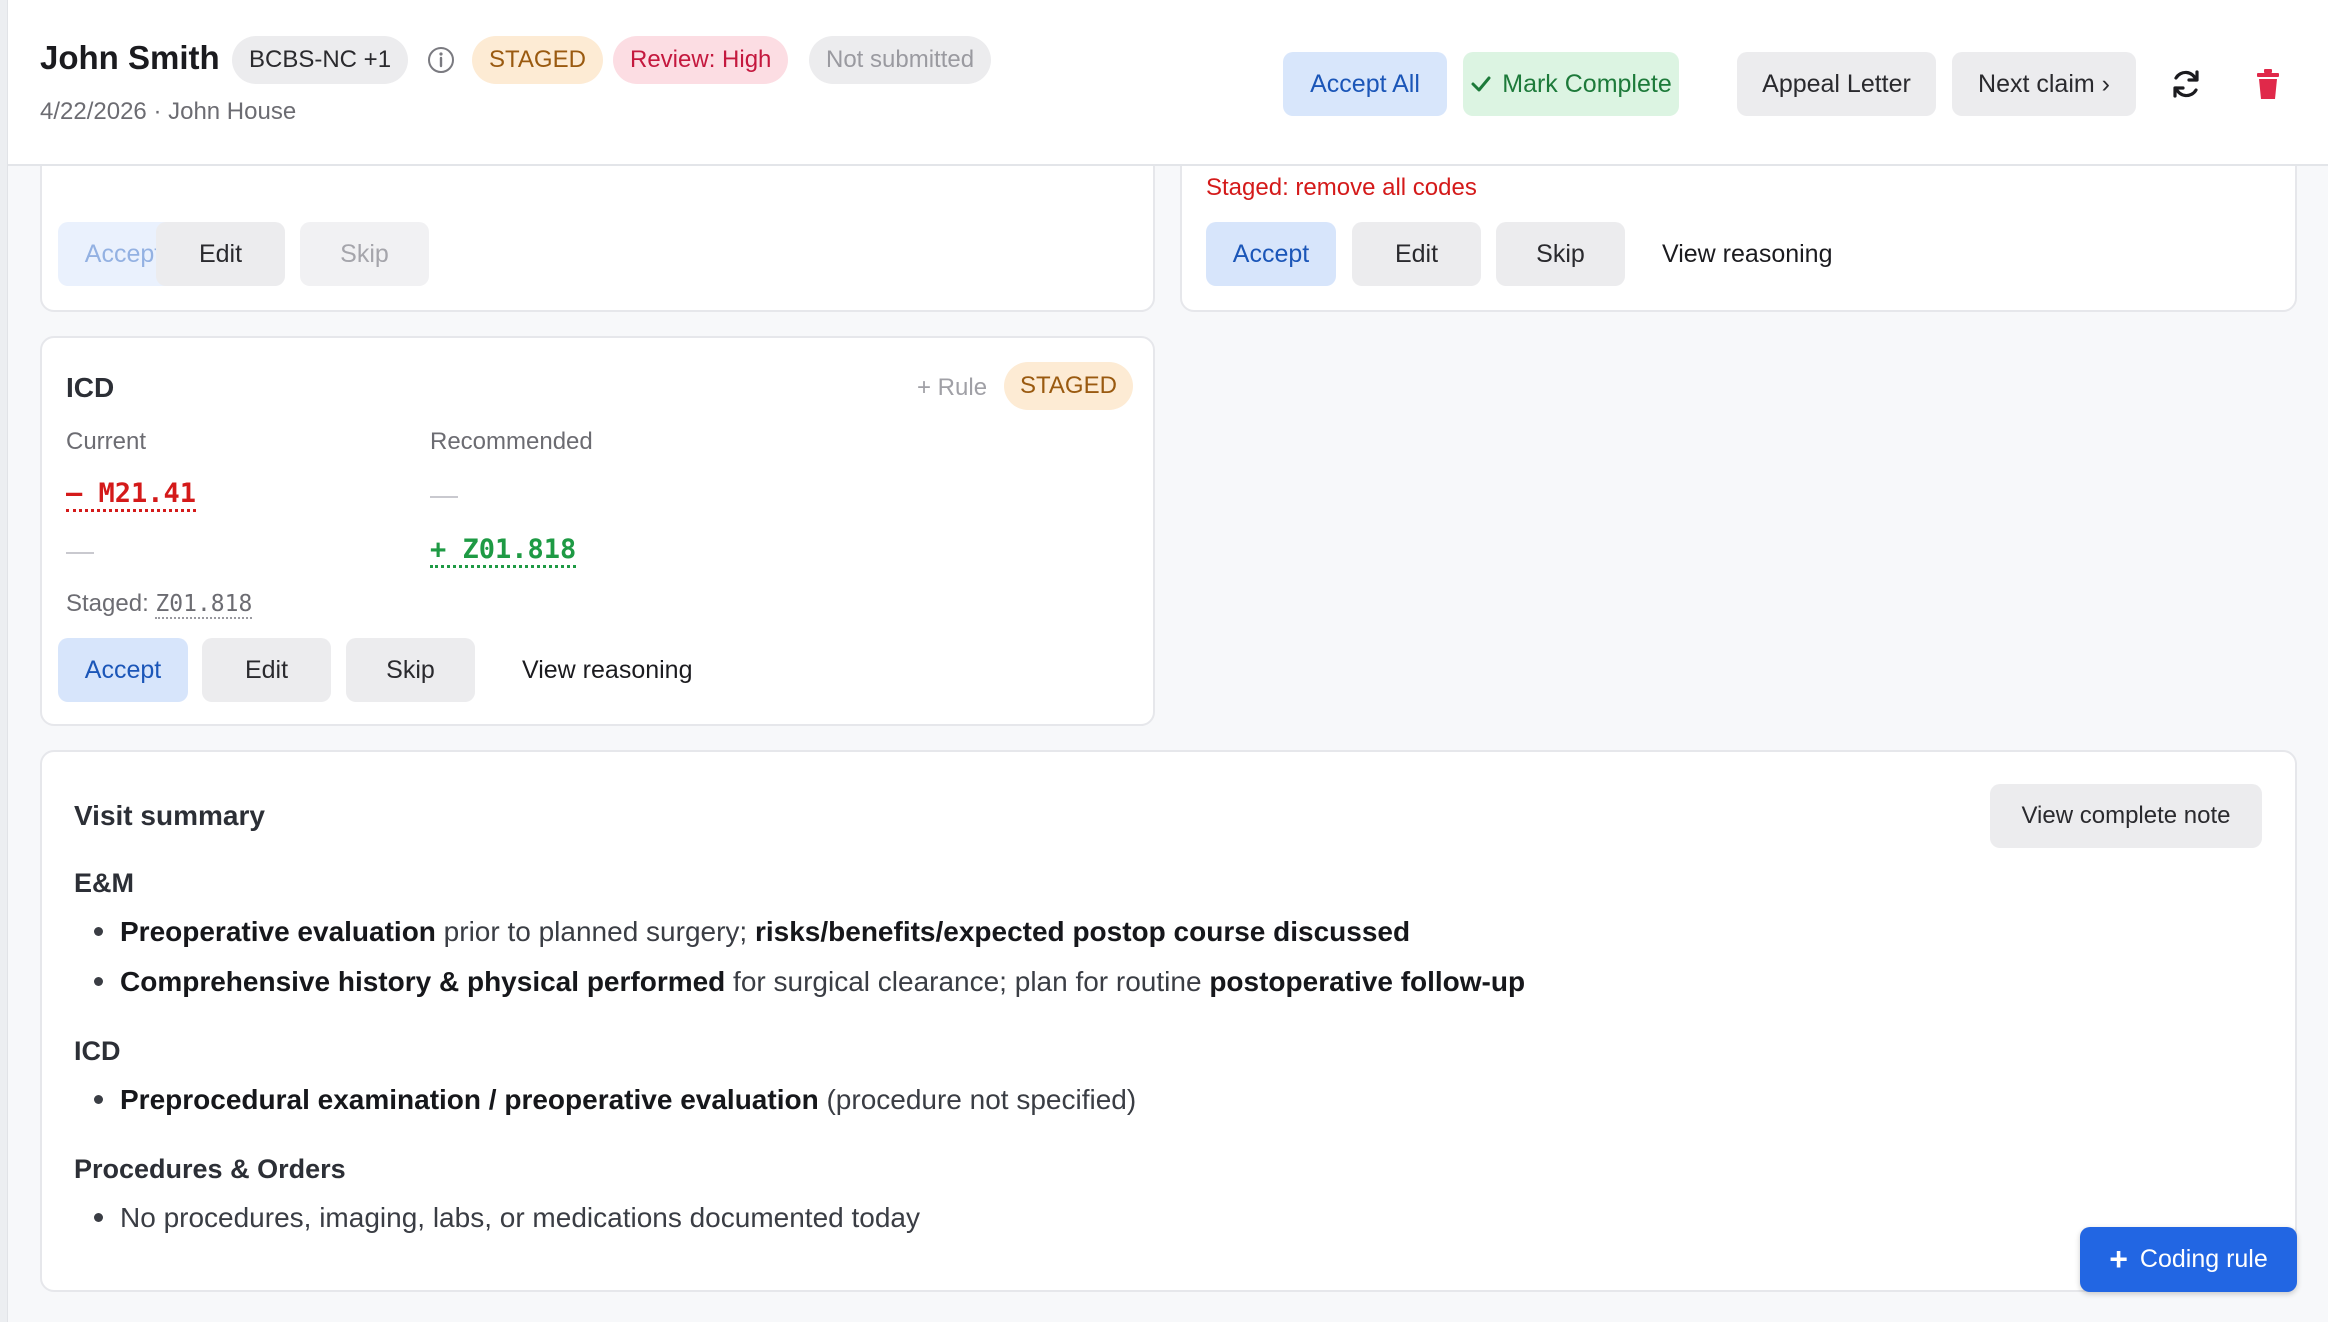  What do you see at coordinates (441, 60) in the screenshot?
I see `info-icon` at bounding box center [441, 60].